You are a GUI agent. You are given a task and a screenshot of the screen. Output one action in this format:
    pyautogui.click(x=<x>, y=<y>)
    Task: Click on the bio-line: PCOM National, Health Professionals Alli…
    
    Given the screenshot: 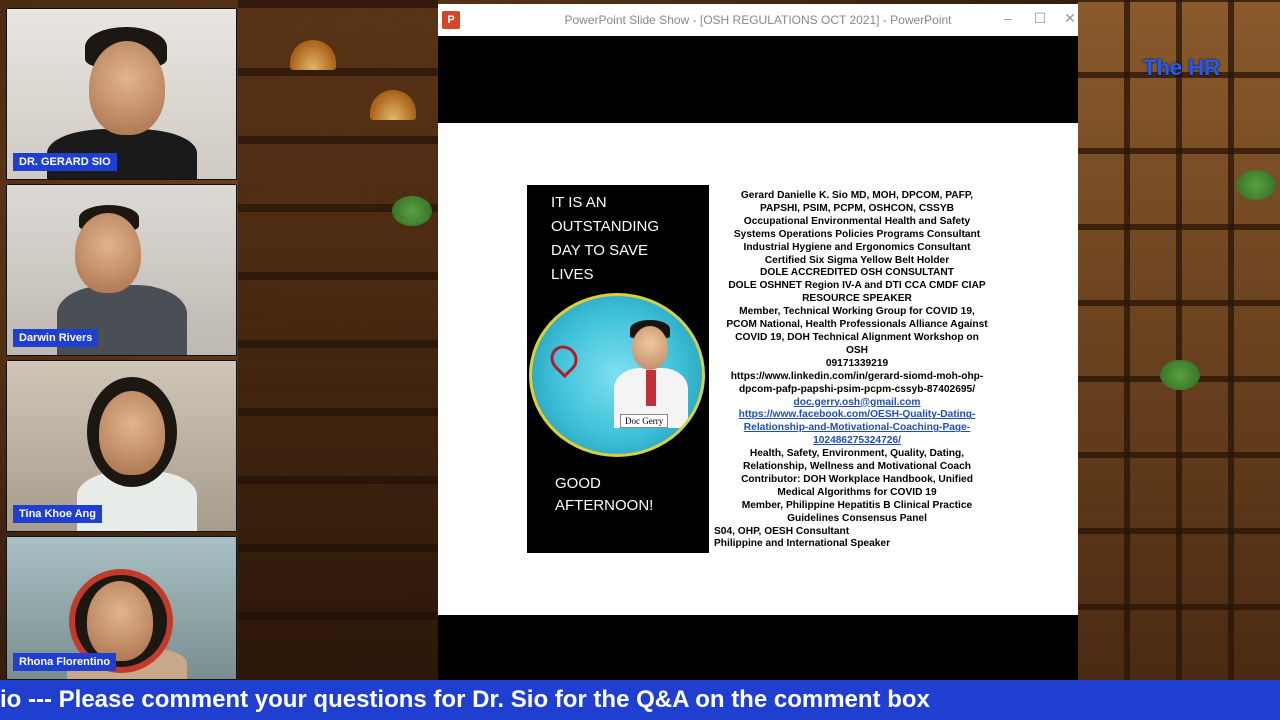 What is the action you would take?
    pyautogui.click(x=857, y=325)
    